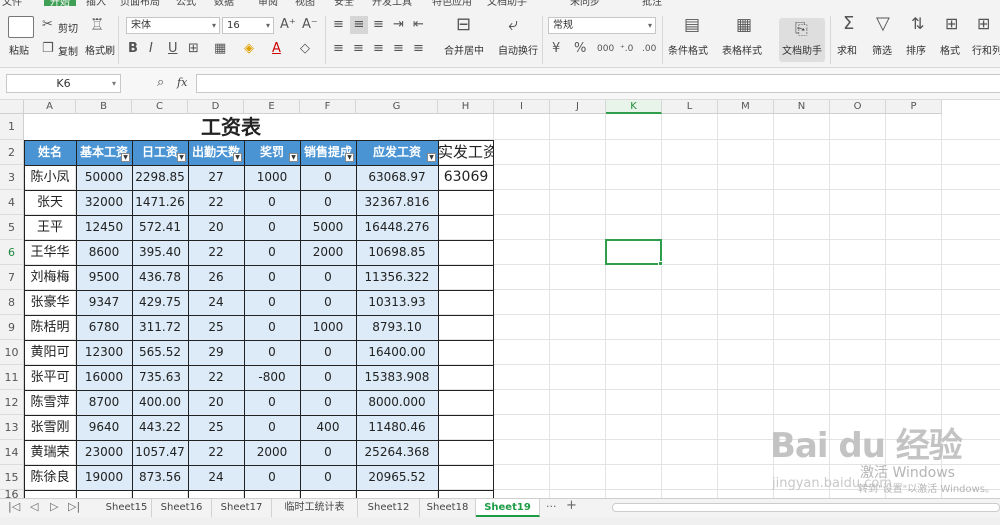 The height and width of the screenshot is (525, 1000). I want to click on data-cell: 2298.85, so click(160, 177).